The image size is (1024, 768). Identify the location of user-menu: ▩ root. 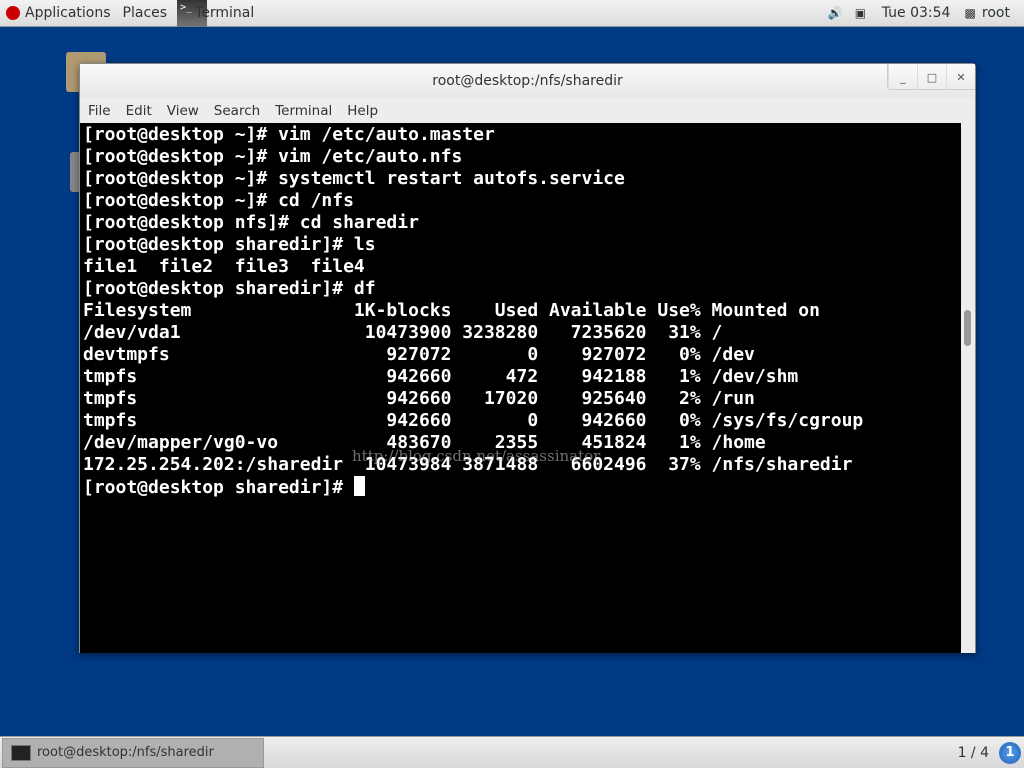
(987, 13).